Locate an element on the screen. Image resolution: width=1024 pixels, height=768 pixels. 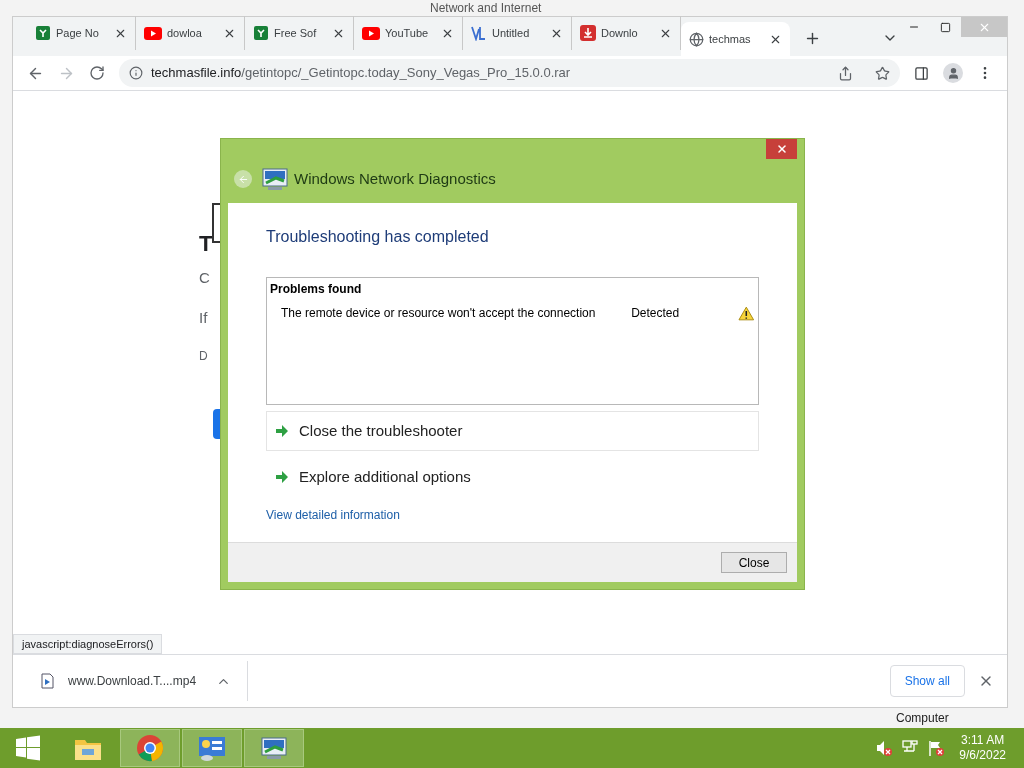
download-filename: www.Download.T....mp4 is located at coordinates (132, 681).